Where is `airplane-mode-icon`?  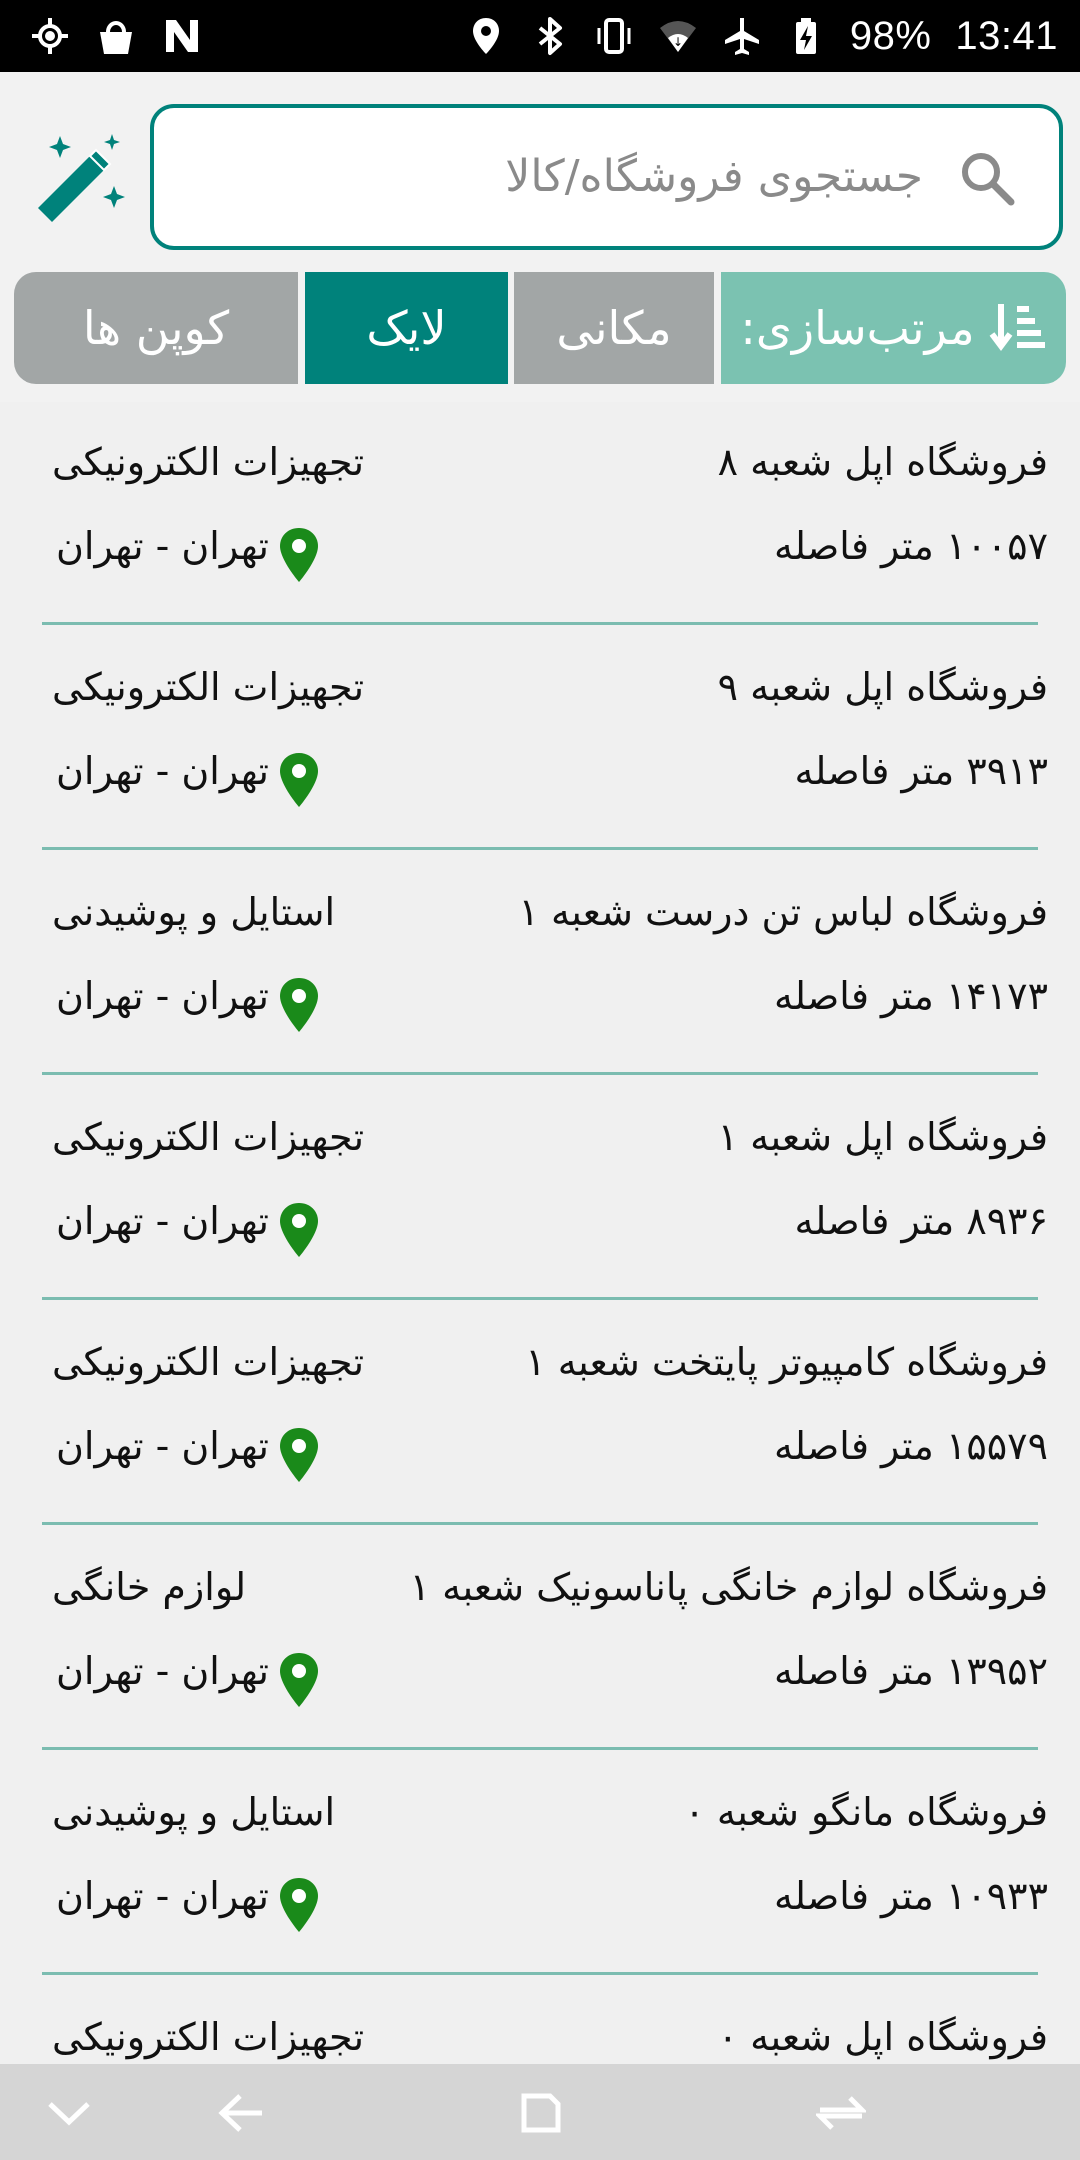
airplane-mode-icon is located at coordinates (741, 36).